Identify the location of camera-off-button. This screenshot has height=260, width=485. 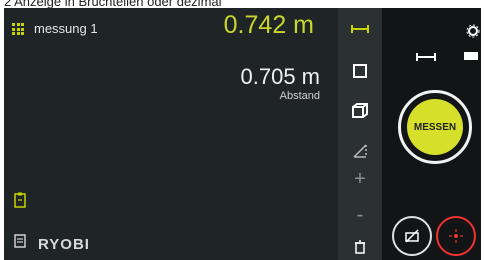
(412, 236).